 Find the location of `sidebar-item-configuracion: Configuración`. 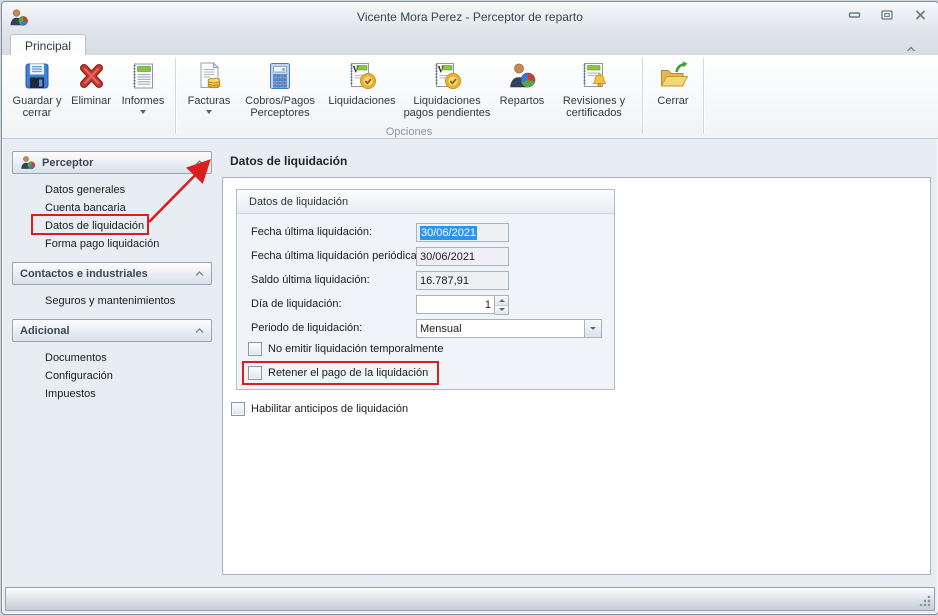

sidebar-item-configuracion: Configuración is located at coordinates (112, 376).